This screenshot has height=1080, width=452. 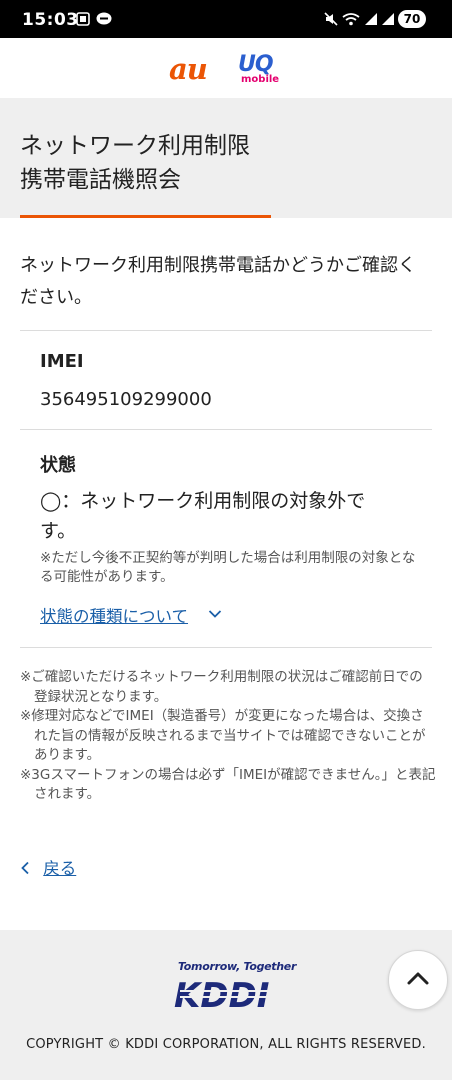 I want to click on back-link: 戻る, so click(x=48, y=867).